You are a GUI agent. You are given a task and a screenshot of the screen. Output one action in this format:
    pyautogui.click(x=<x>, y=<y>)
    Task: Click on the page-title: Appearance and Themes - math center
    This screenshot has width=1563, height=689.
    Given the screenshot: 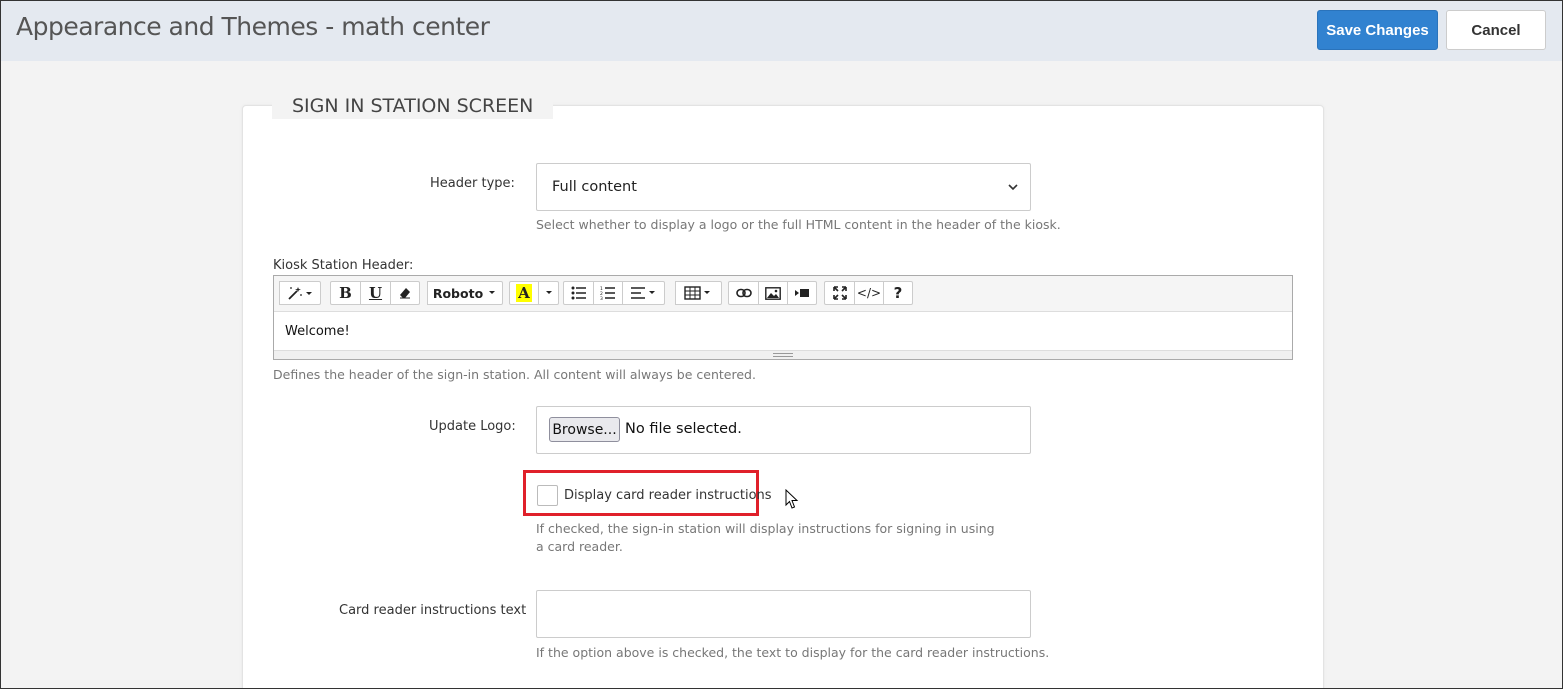 What is the action you would take?
    pyautogui.click(x=253, y=26)
    